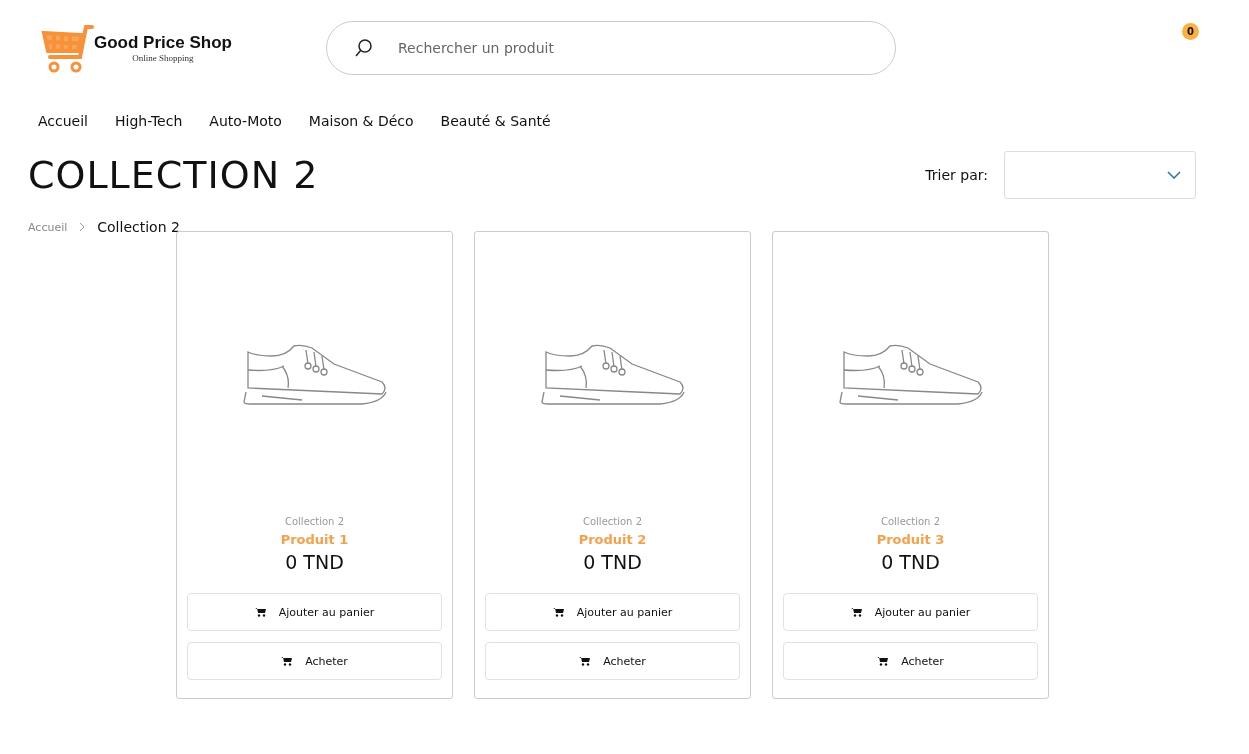  Describe the element at coordinates (138, 227) in the screenshot. I see `breadcrumb-current-page: Collection 2` at that location.